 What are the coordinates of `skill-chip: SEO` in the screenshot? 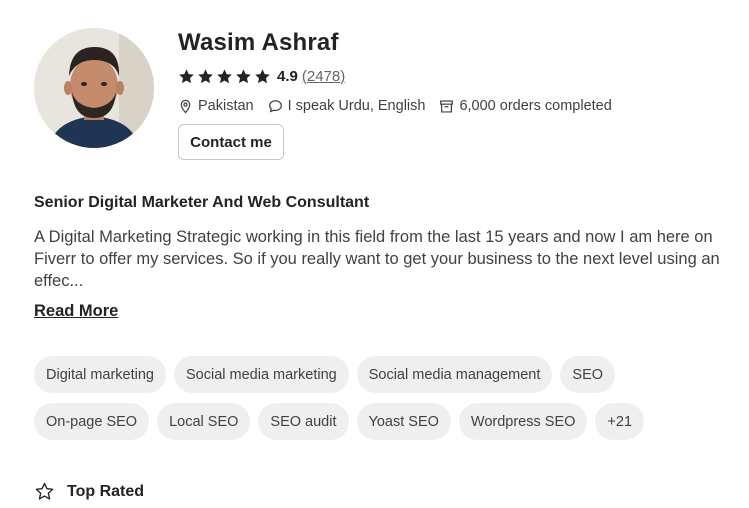 It's located at (588, 374).